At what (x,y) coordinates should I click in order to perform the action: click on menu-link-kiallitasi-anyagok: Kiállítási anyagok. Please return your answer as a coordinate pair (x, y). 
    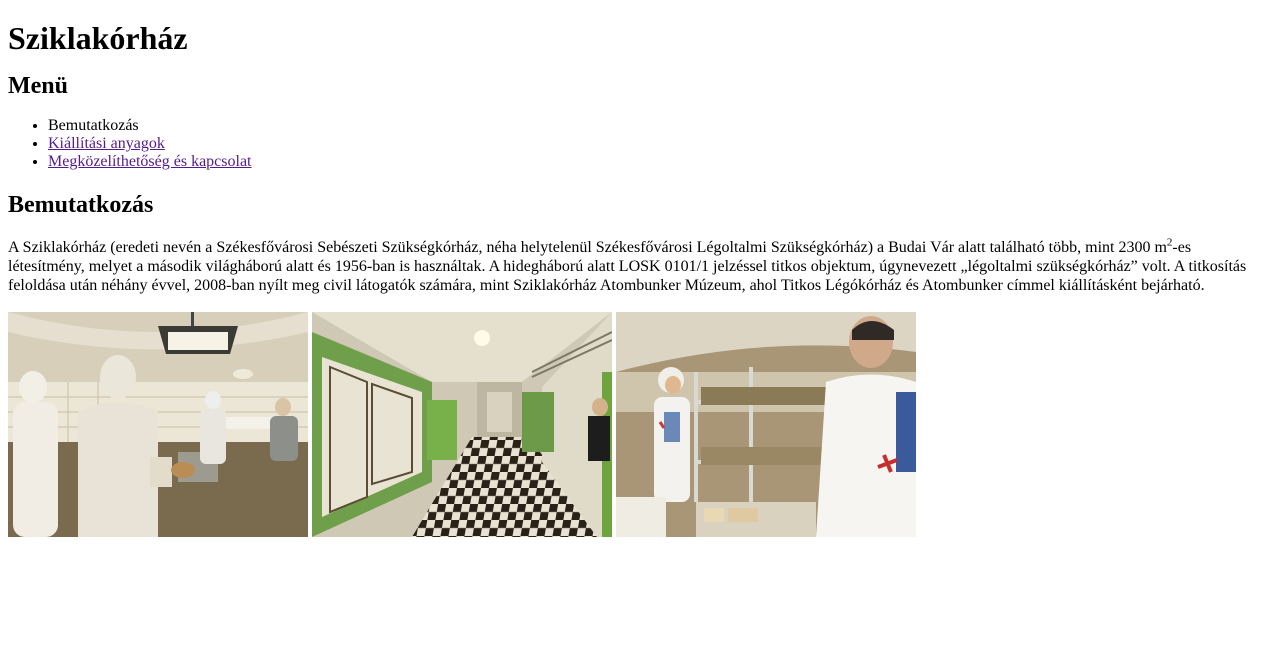
    Looking at the image, I should click on (106, 143).